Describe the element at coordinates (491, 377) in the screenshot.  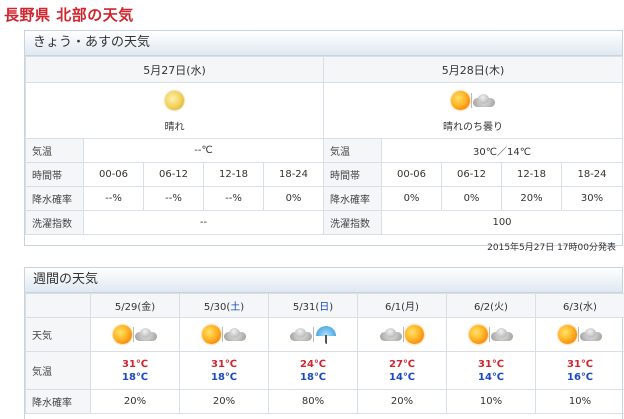
I see `low-temp: 14℃` at that location.